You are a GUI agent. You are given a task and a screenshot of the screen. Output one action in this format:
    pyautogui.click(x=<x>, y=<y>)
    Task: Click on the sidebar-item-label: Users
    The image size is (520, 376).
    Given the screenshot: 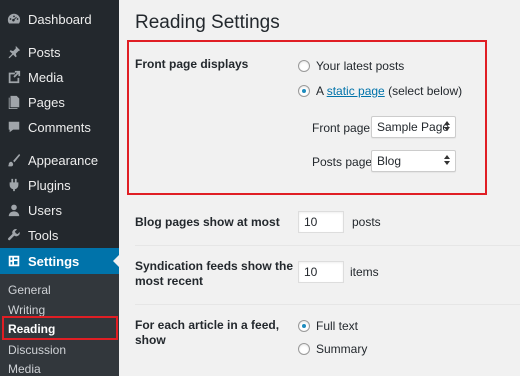 What is the action you would take?
    pyautogui.click(x=45, y=210)
    